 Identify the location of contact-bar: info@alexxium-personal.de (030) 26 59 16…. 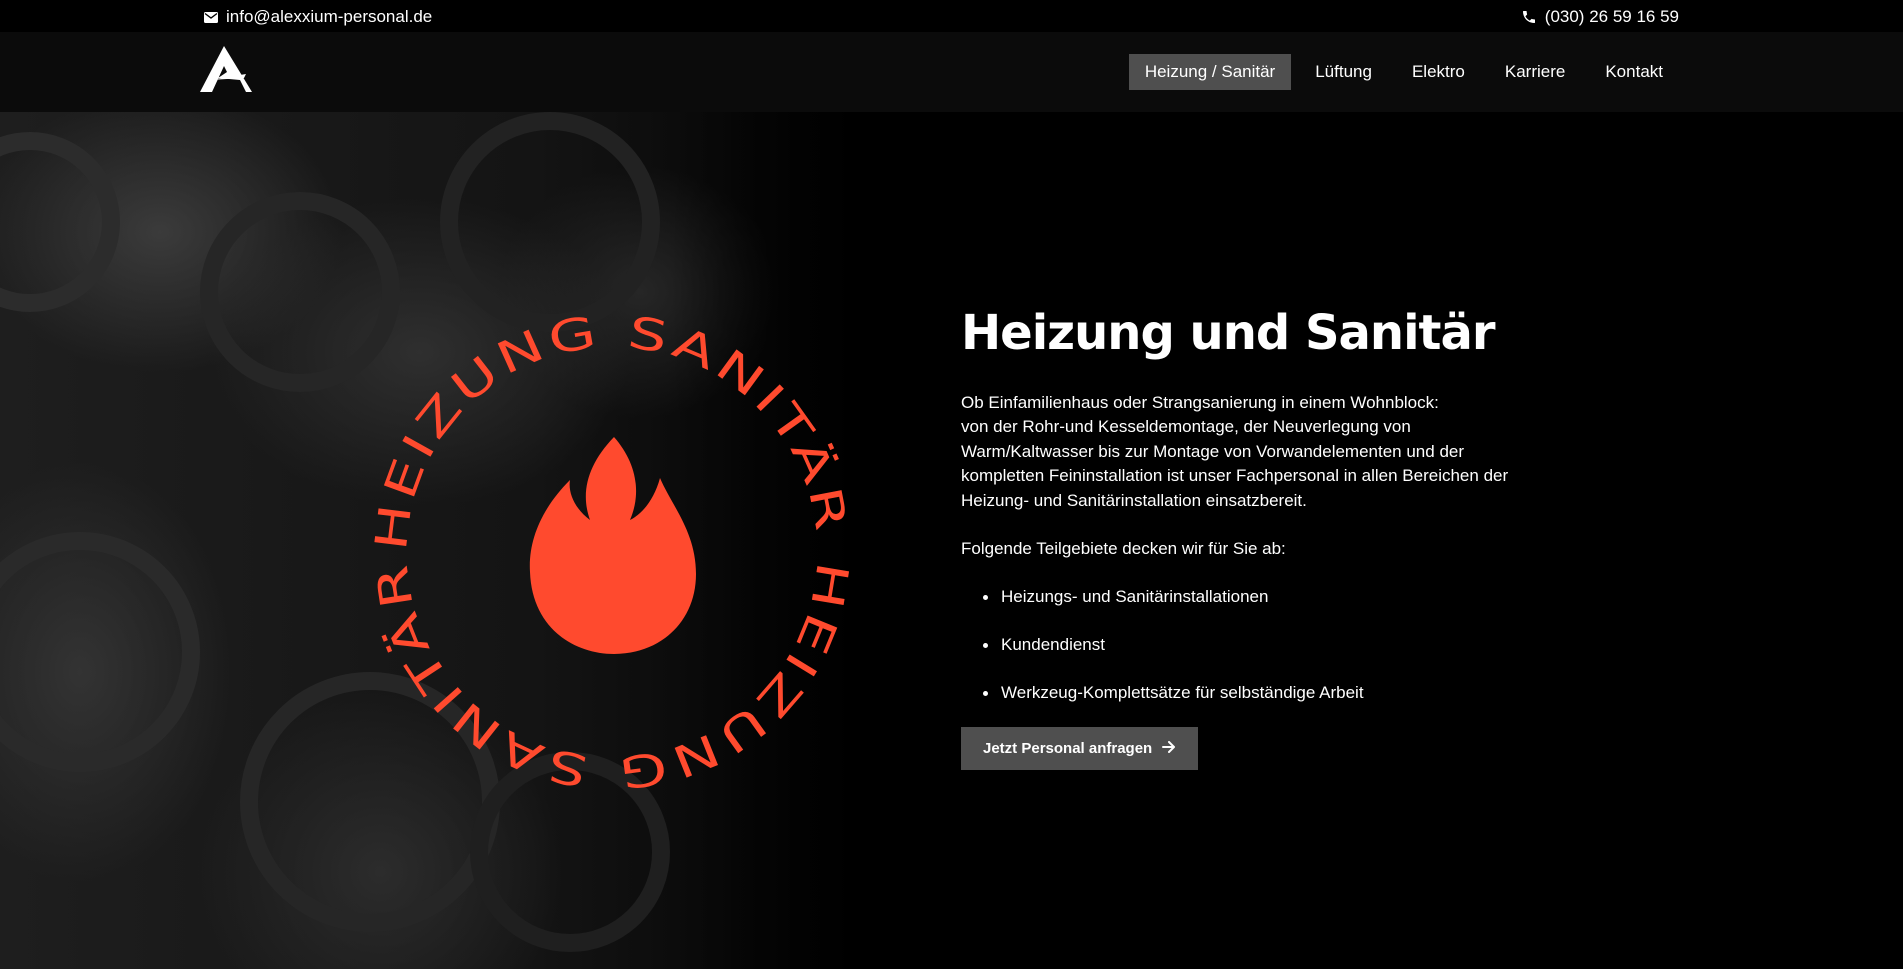
(951, 16).